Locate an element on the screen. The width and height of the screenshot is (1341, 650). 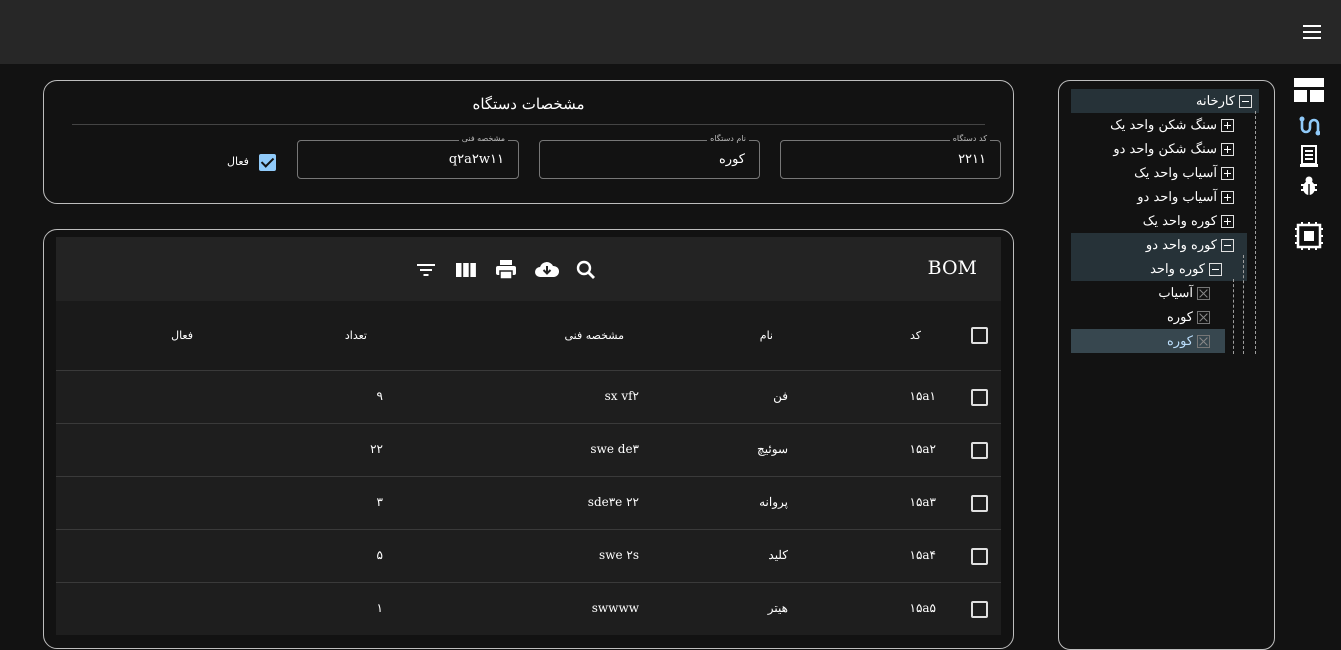
cell-count: ۲۲ is located at coordinates (376, 449).